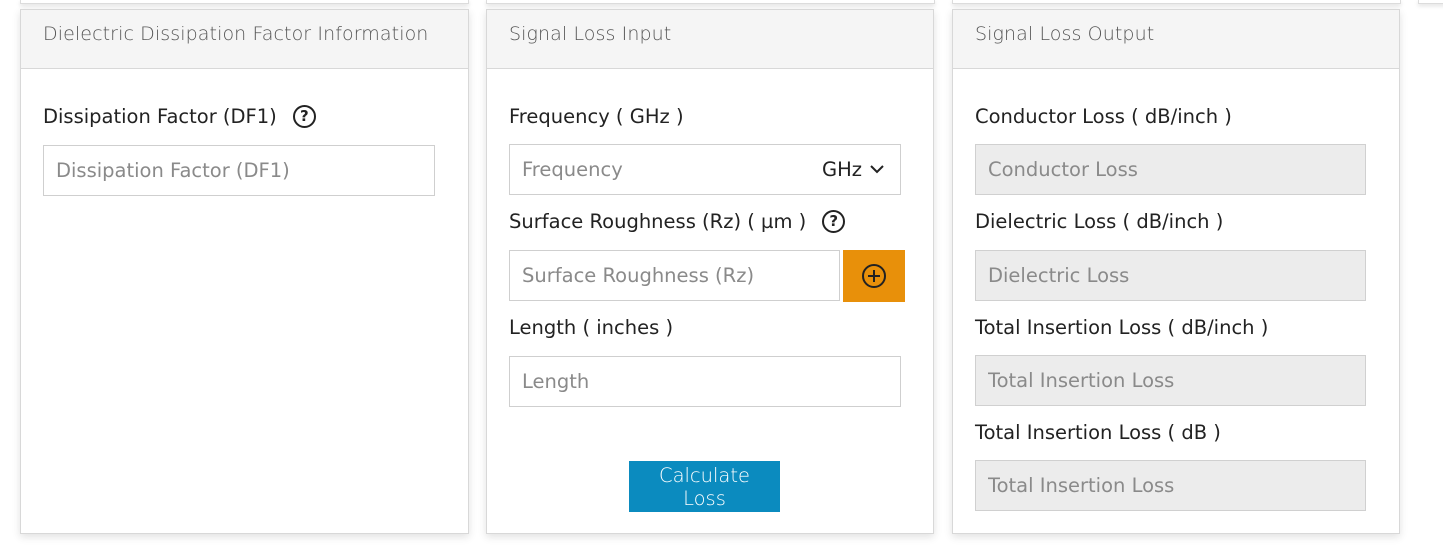 Image resolution: width=1443 pixels, height=559 pixels. I want to click on roughness-label-text: Surface Roughness (Rz) ( µm ), so click(658, 221).